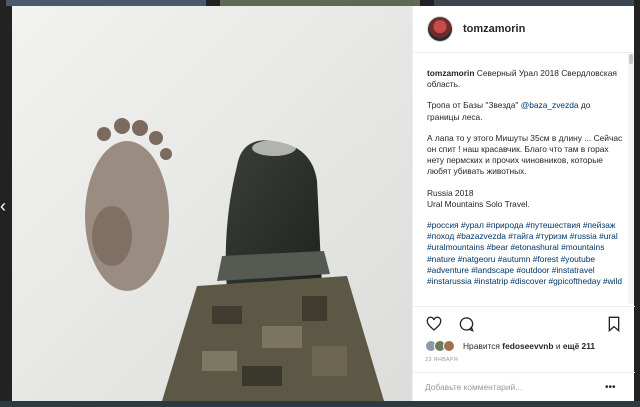 The height and width of the screenshot is (407, 640). Describe the element at coordinates (550, 105) in the screenshot. I see `mention-link: @baza_zvezda` at that location.